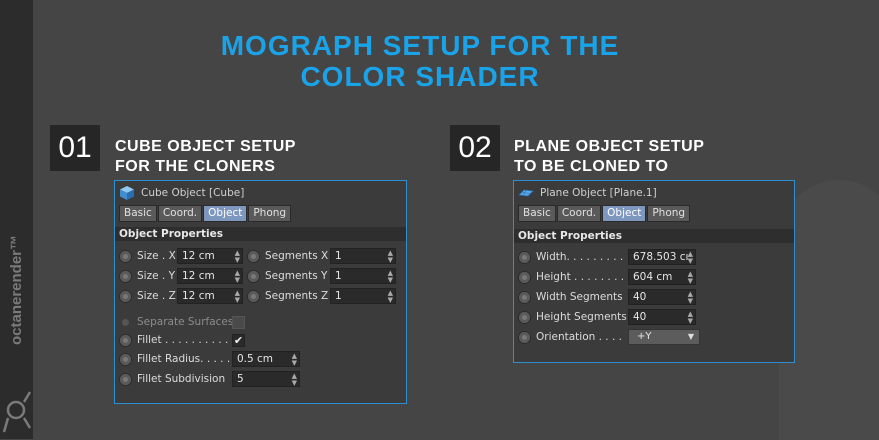  I want to click on step-title-1: CUBE OBJECT SETUP FOR THE CLONERS, so click(205, 157).